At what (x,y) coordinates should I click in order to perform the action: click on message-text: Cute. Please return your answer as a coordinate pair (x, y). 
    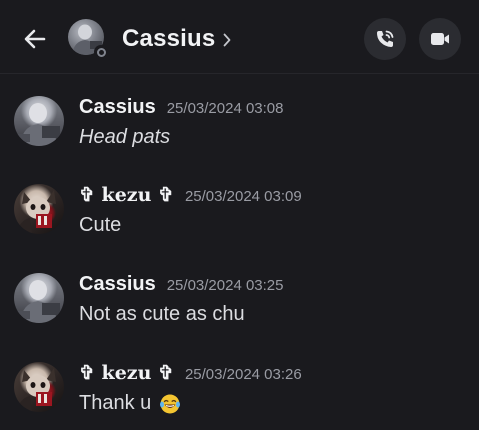
    Looking at the image, I should click on (100, 225).